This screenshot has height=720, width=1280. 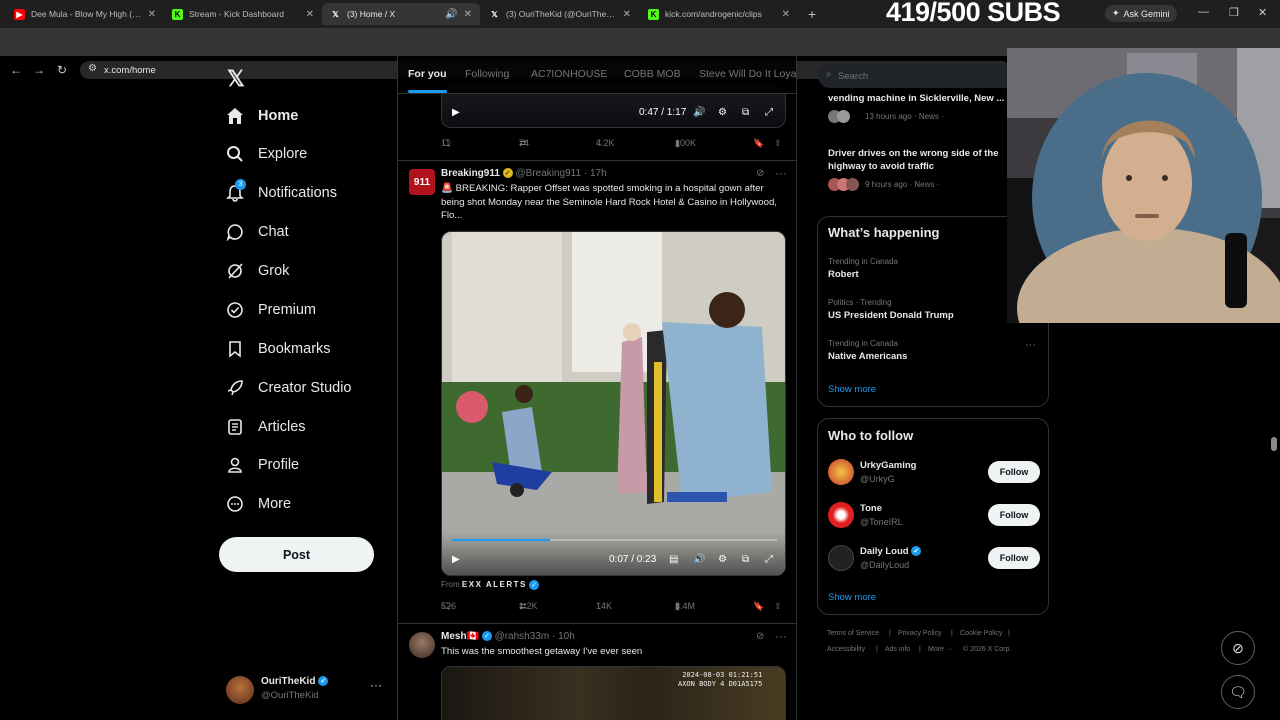 What do you see at coordinates (1274, 444) in the screenshot?
I see `scrollbar-thumb` at bounding box center [1274, 444].